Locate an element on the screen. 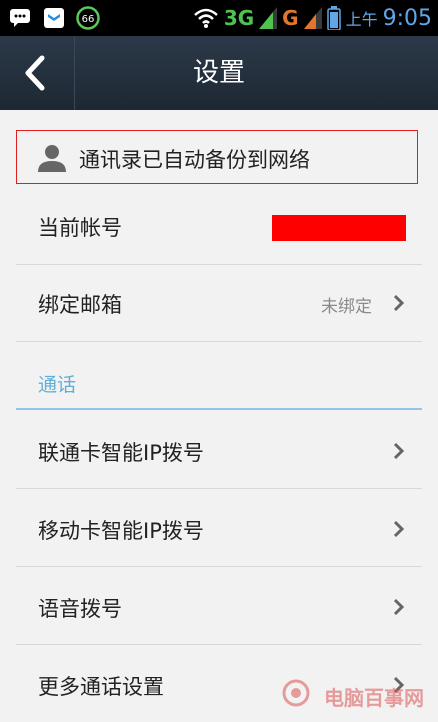  bind-email-status: 未绑定 is located at coordinates (346, 307).